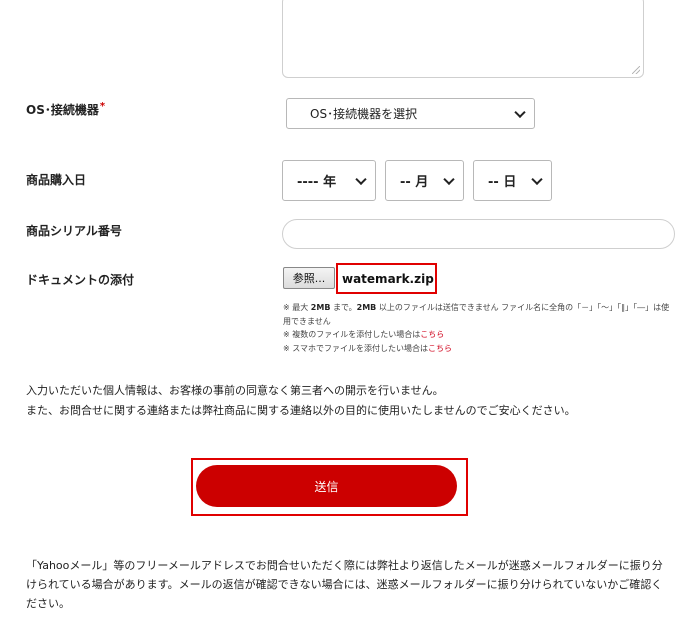  I want to click on footer-line-3: ださい。, so click(48, 603).